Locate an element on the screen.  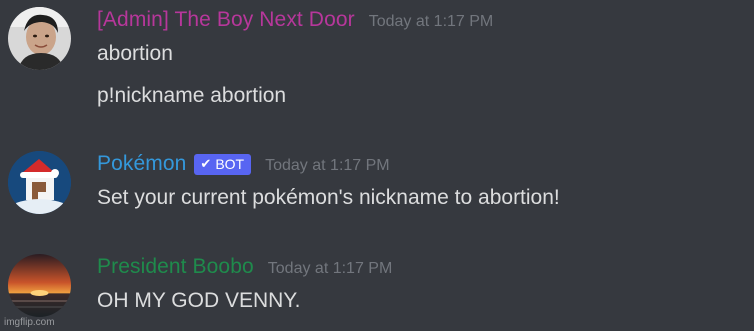
username: [Admin] The Boy Next Door is located at coordinates (226, 20).